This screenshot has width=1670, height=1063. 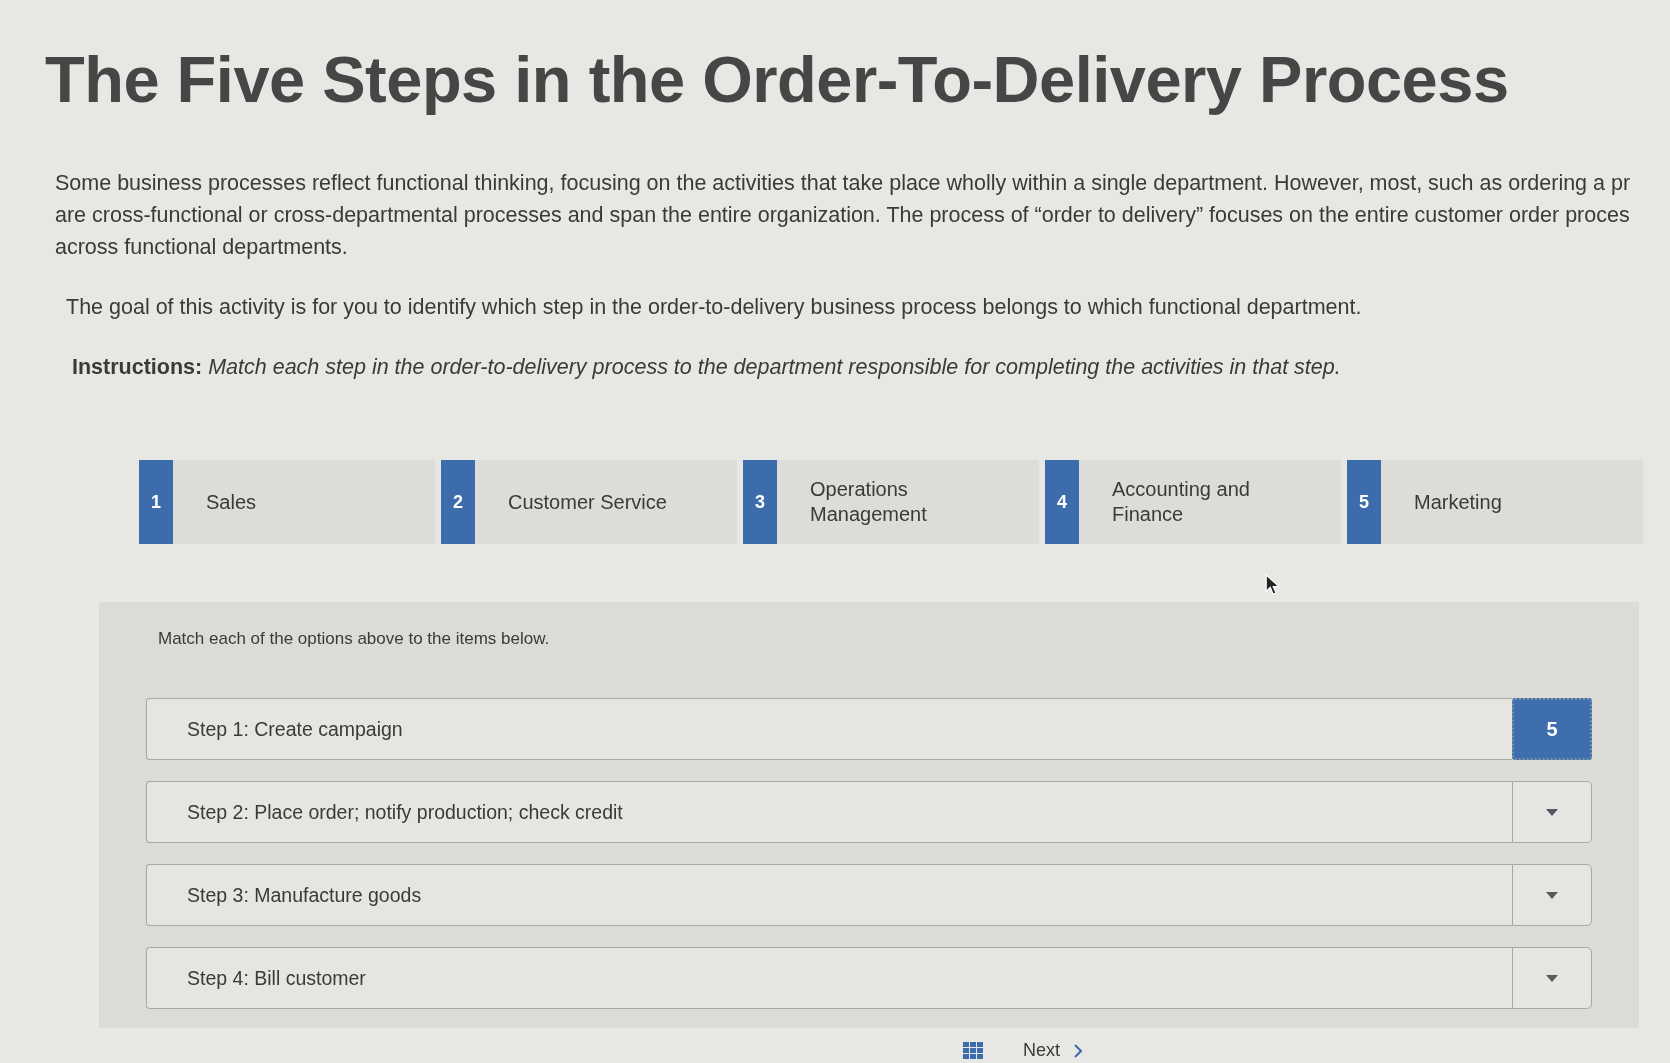 What do you see at coordinates (714, 307) in the screenshot?
I see `goal-paragraph: The goal of this activity is for you to identify which step in the order-to-delivery business process belongs to which functional department.` at bounding box center [714, 307].